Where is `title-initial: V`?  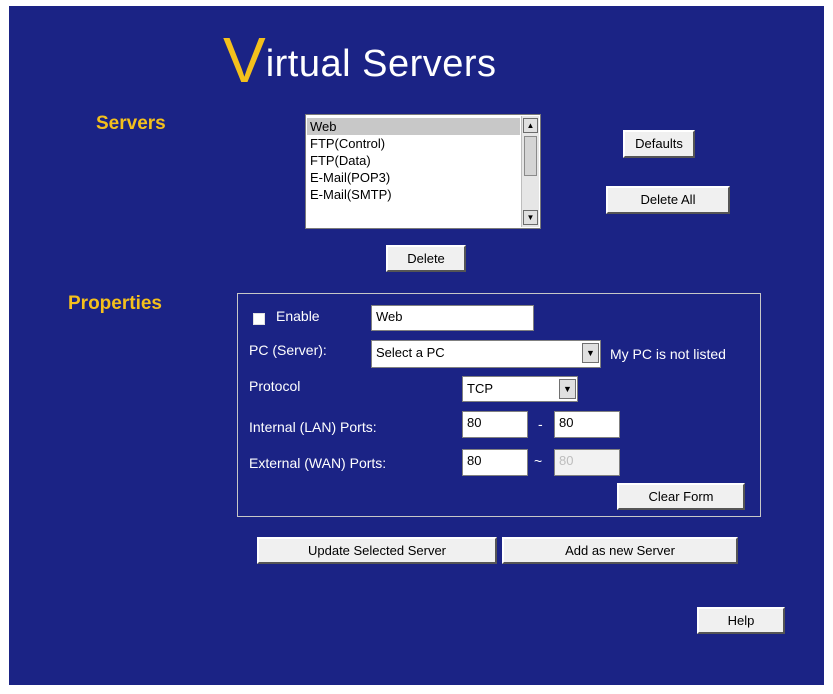 title-initial: V is located at coordinates (244, 60).